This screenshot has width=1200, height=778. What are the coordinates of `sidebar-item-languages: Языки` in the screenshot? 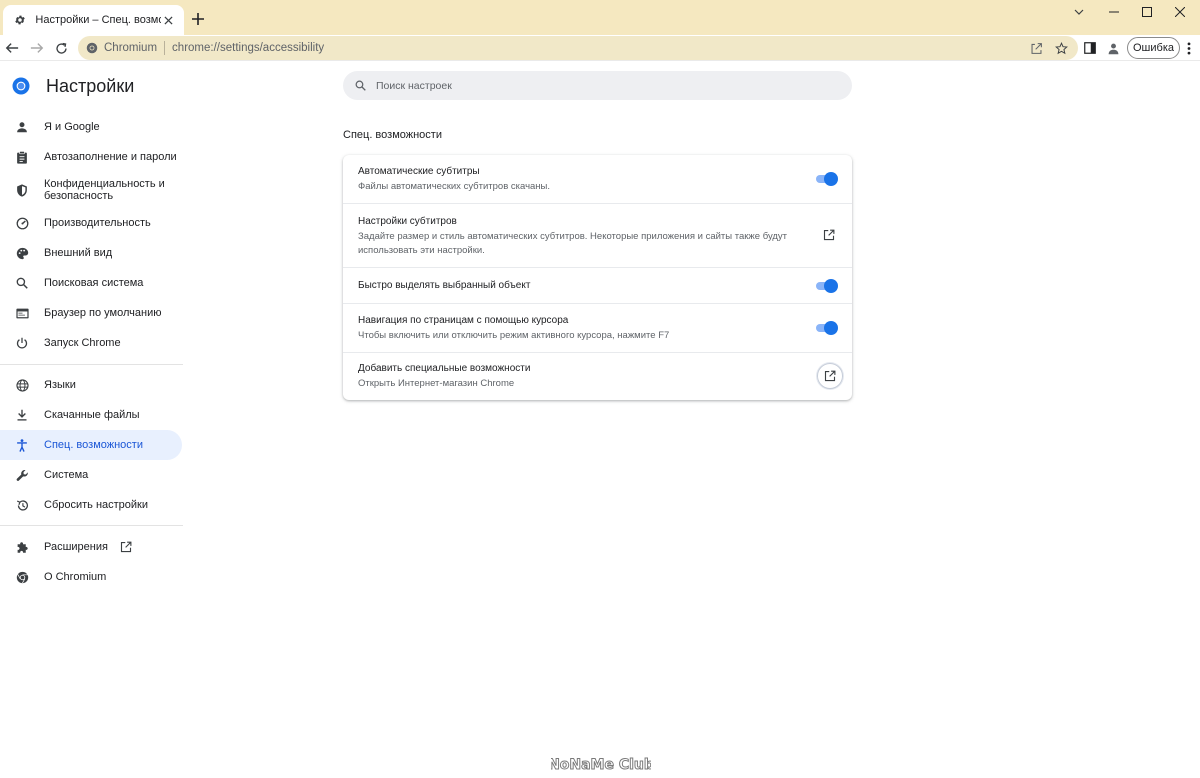 It's located at (91, 385).